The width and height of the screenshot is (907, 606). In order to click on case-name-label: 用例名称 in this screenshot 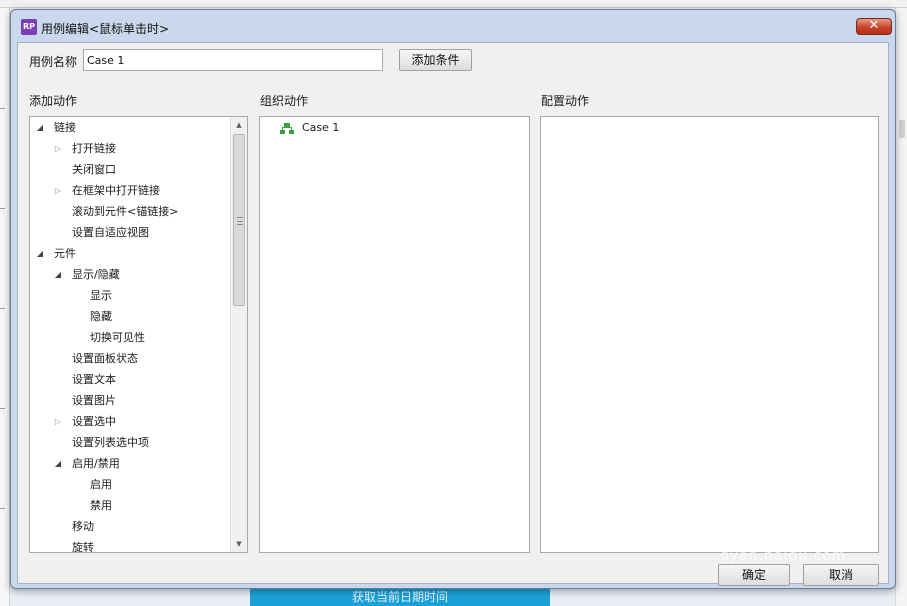, I will do `click(53, 62)`.